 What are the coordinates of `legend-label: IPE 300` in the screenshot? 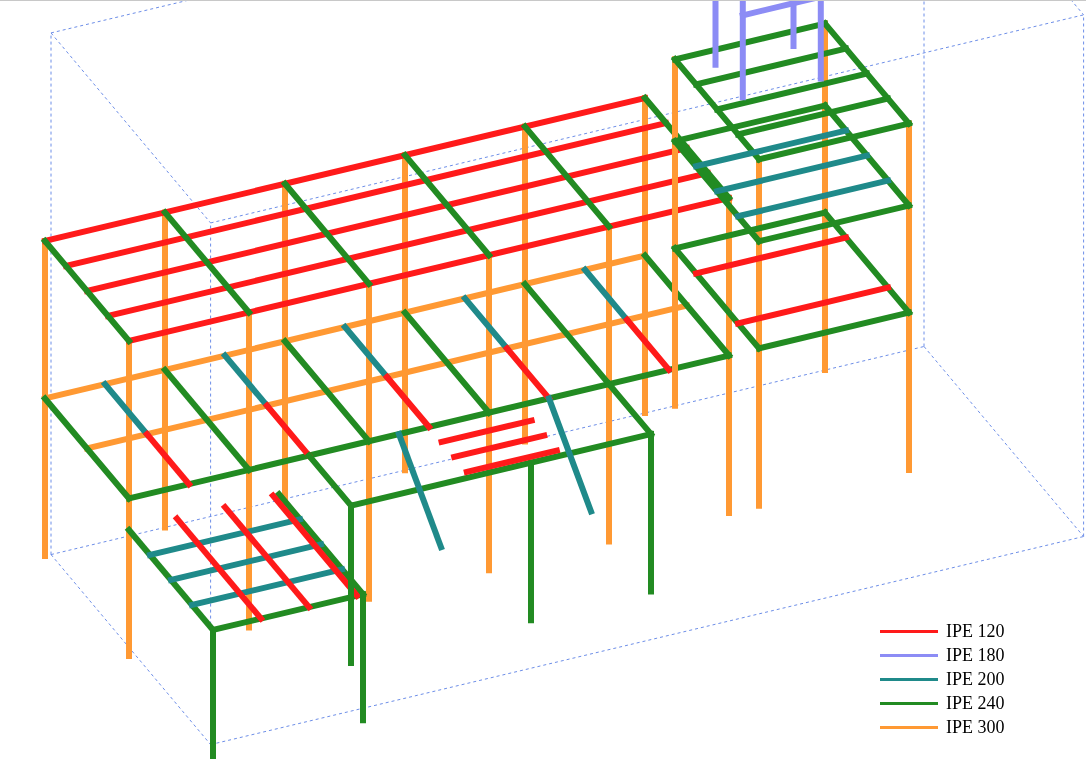 It's located at (975, 727).